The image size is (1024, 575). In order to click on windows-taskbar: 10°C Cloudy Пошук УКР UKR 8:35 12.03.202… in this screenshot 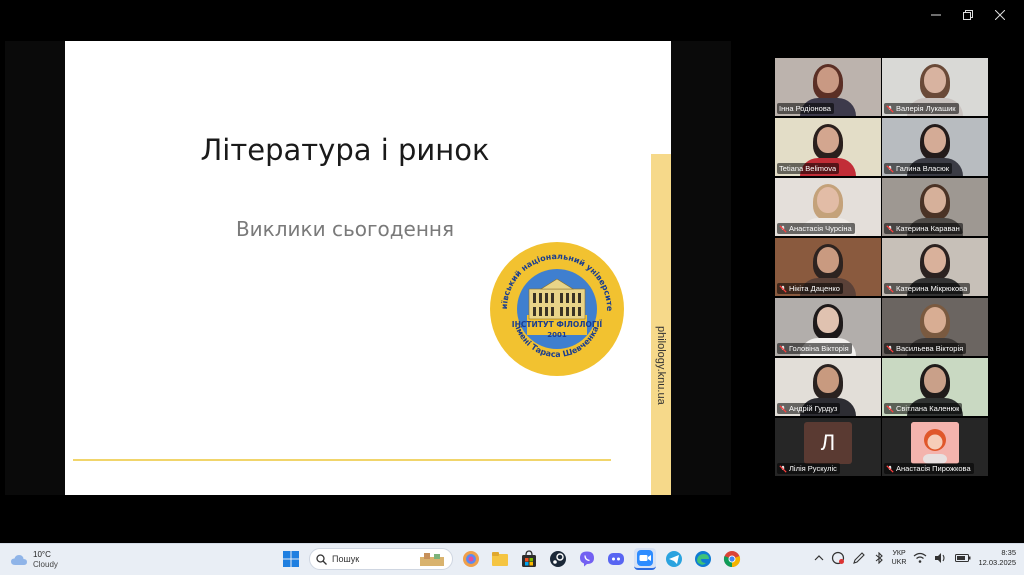, I will do `click(512, 559)`.